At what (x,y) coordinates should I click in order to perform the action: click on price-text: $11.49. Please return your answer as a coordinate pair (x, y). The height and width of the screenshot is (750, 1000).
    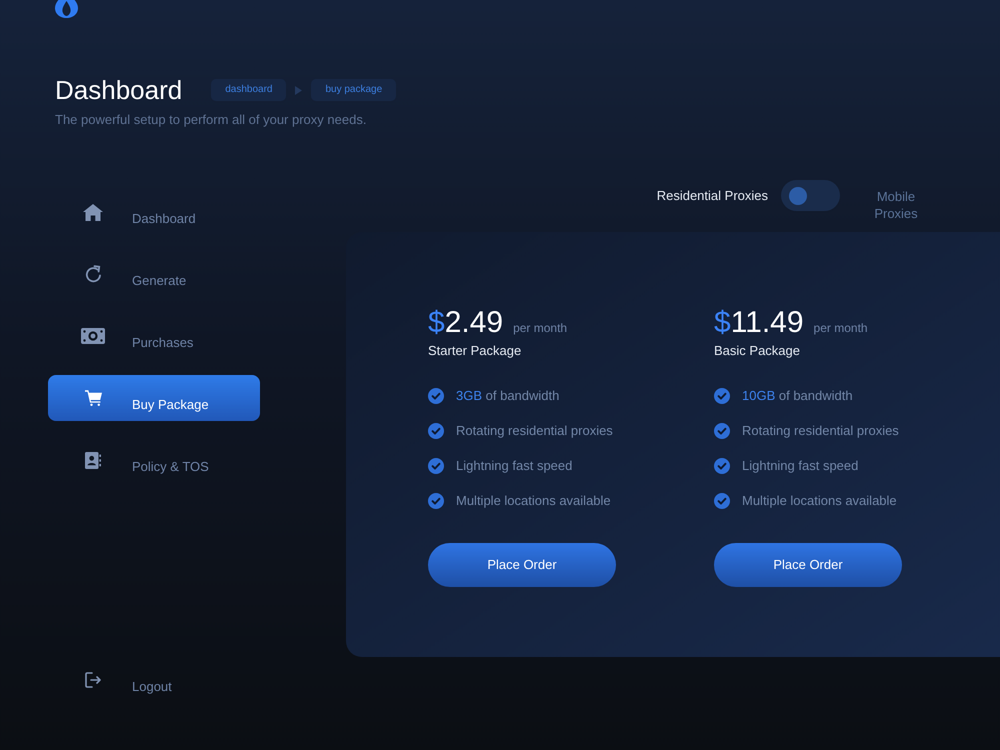
    Looking at the image, I should click on (759, 323).